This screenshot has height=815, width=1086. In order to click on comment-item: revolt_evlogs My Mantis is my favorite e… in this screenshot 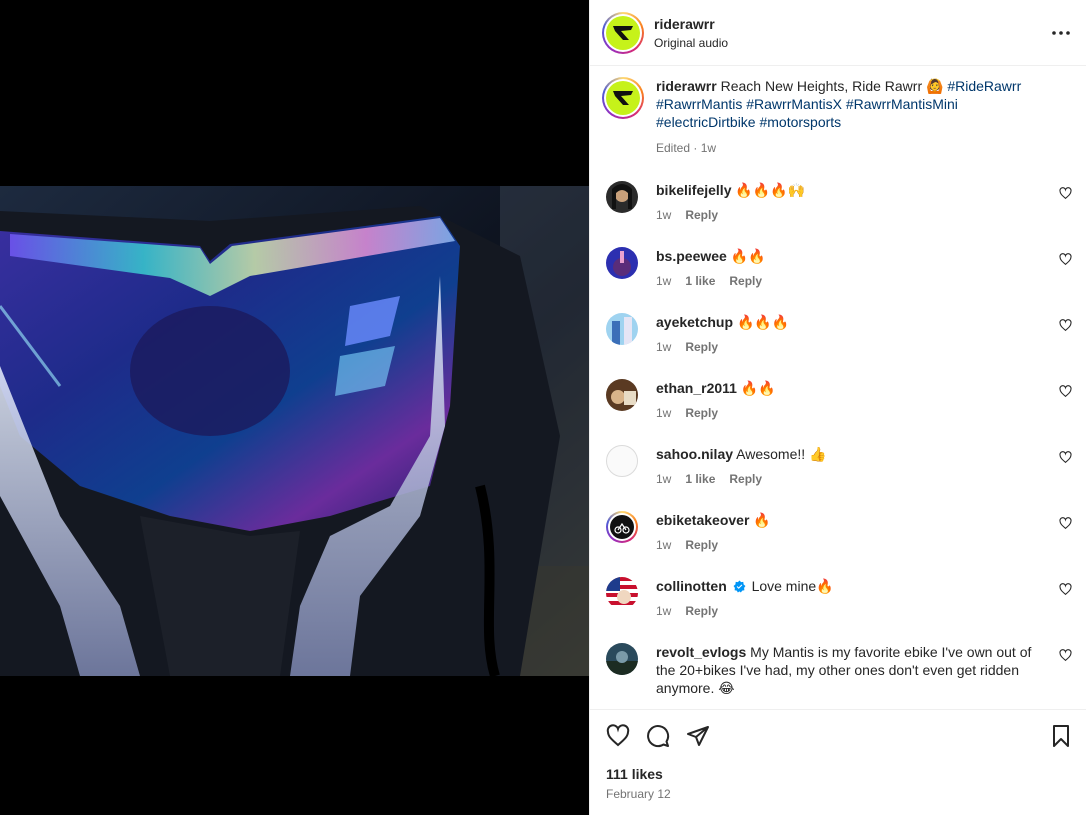, I will do `click(839, 670)`.